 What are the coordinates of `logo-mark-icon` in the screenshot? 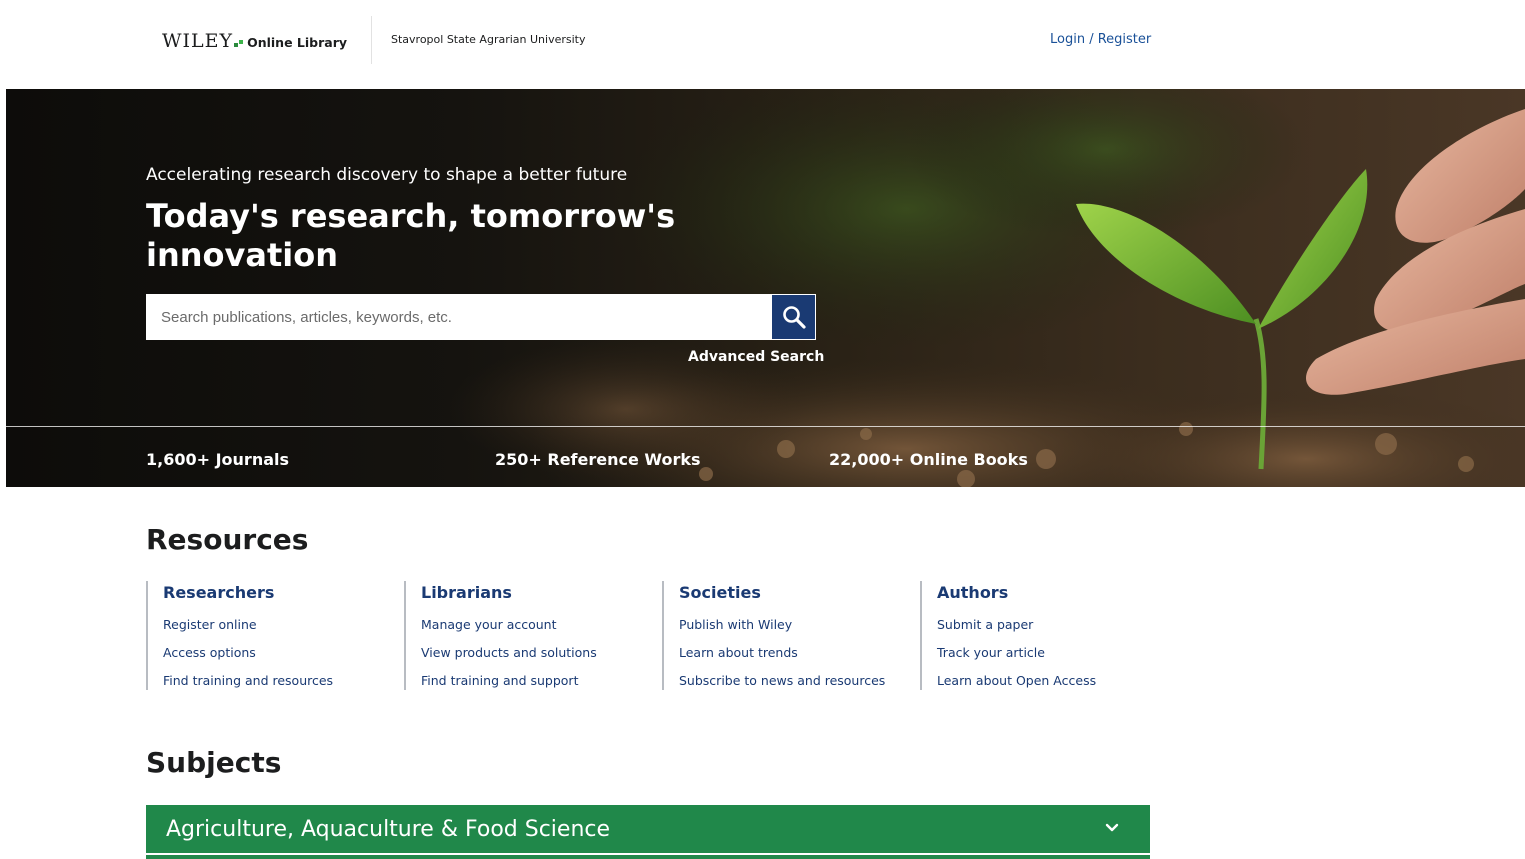 It's located at (239, 42).